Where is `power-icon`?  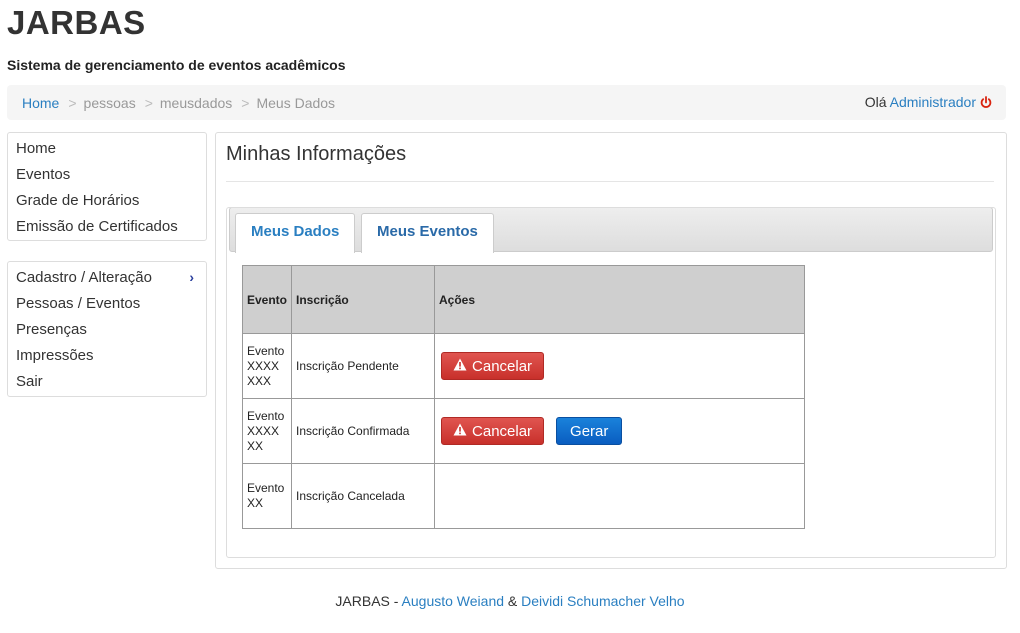 power-icon is located at coordinates (986, 103).